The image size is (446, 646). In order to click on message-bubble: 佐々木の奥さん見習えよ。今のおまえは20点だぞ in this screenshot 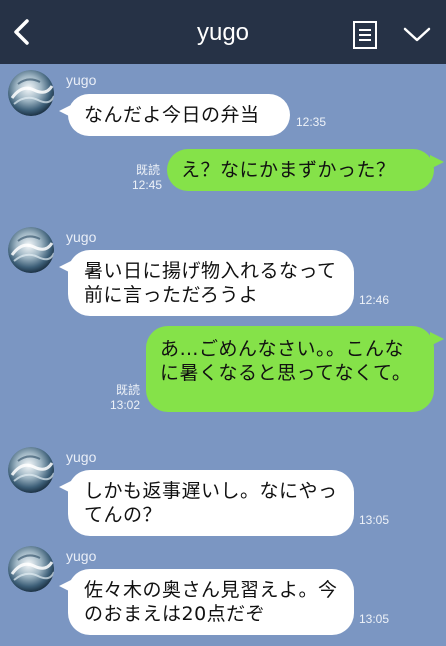, I will do `click(206, 602)`.